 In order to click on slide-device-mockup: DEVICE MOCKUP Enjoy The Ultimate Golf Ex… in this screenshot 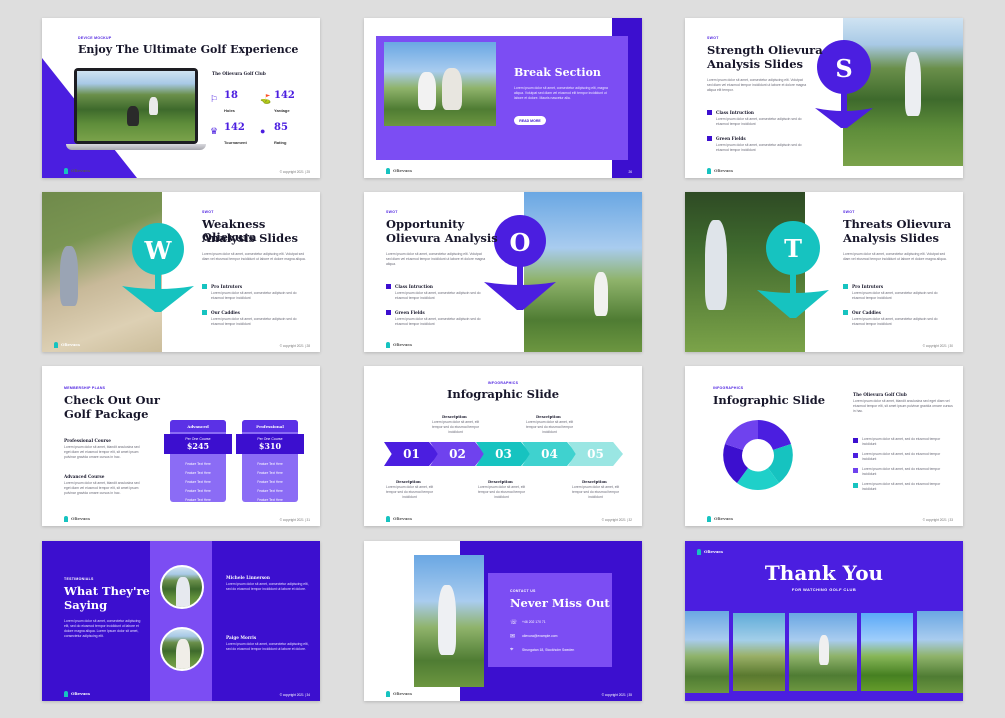, I will do `click(181, 98)`.